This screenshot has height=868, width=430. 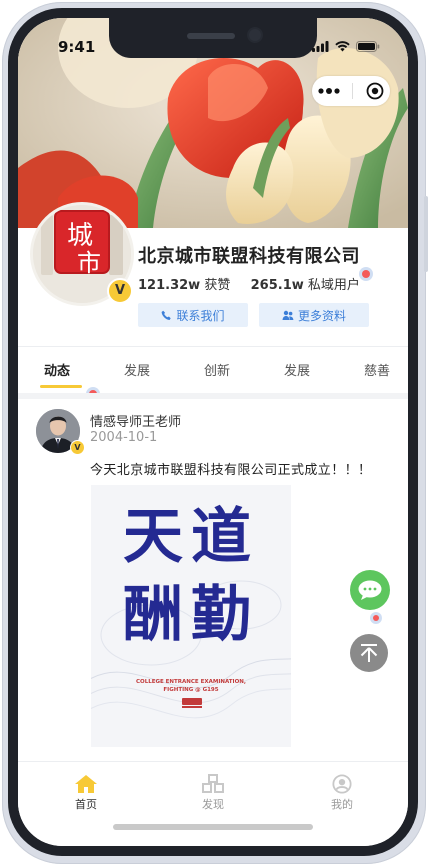 I want to click on company-name: 北京城市联盟科技有限公司, so click(x=249, y=256).